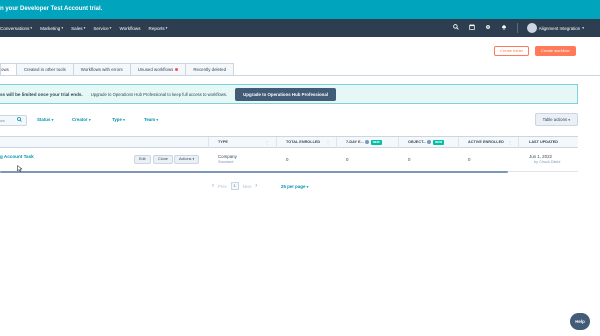 This screenshot has width=600, height=336. What do you see at coordinates (8, 69) in the screenshot?
I see `tab-workflows: ows` at bounding box center [8, 69].